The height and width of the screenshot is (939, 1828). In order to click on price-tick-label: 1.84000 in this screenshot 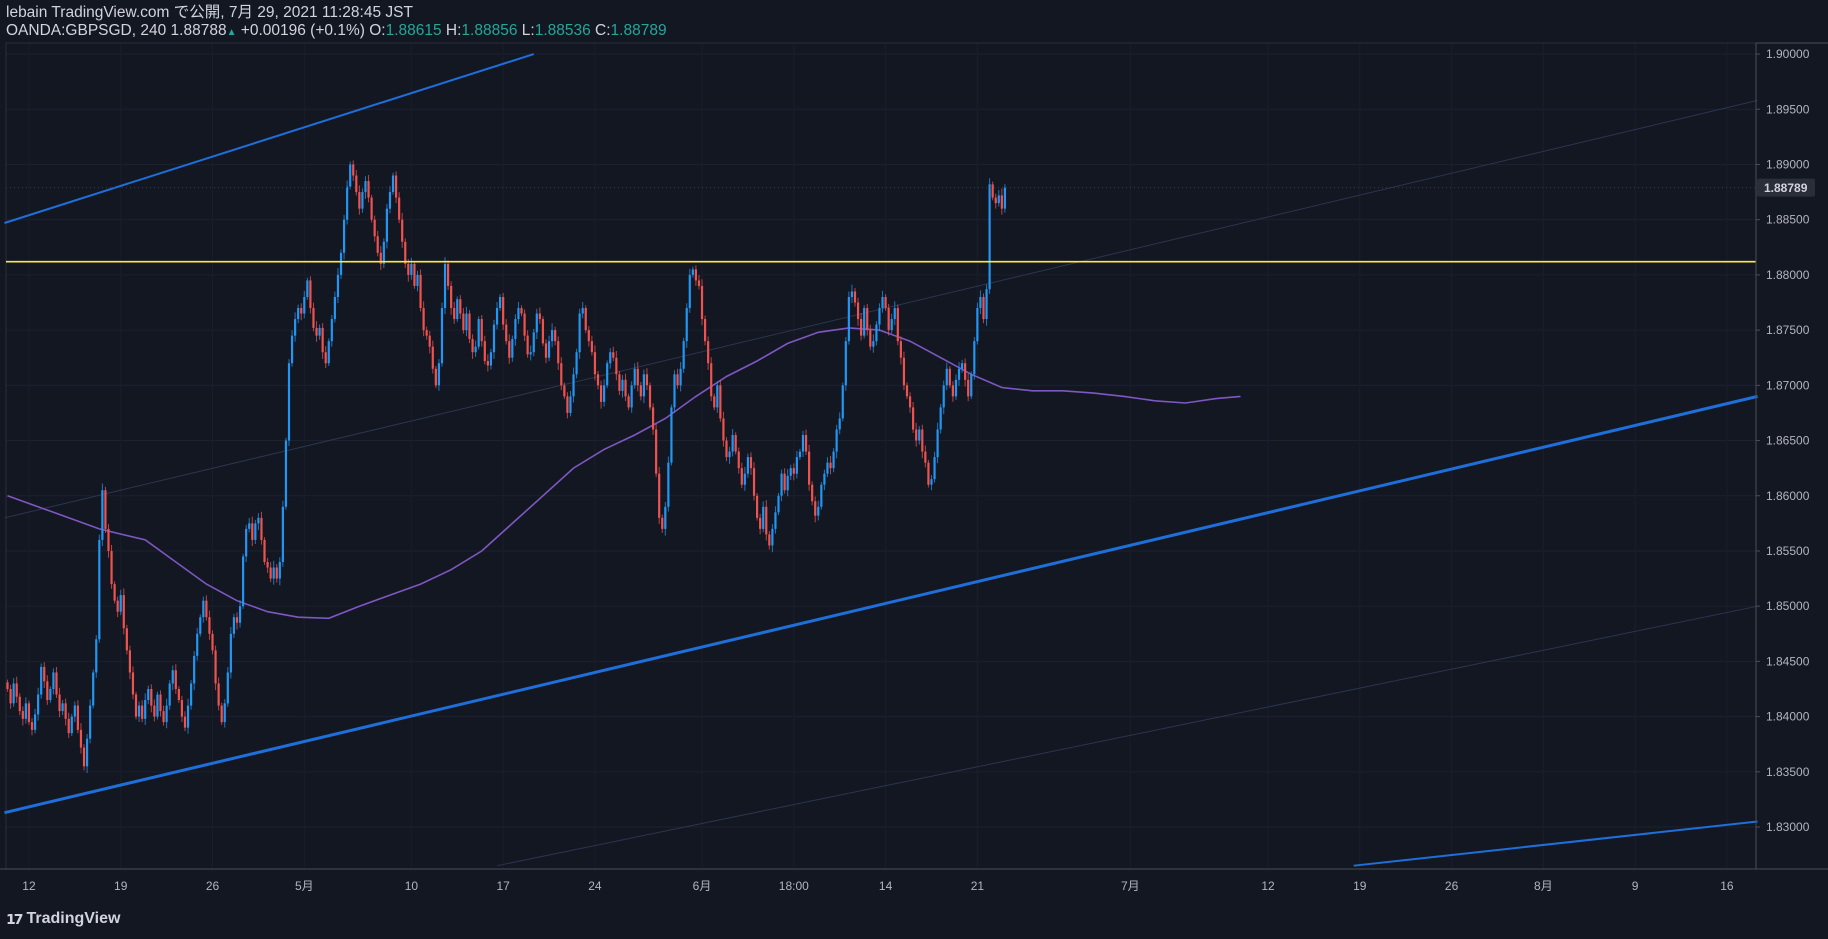, I will do `click(1788, 717)`.